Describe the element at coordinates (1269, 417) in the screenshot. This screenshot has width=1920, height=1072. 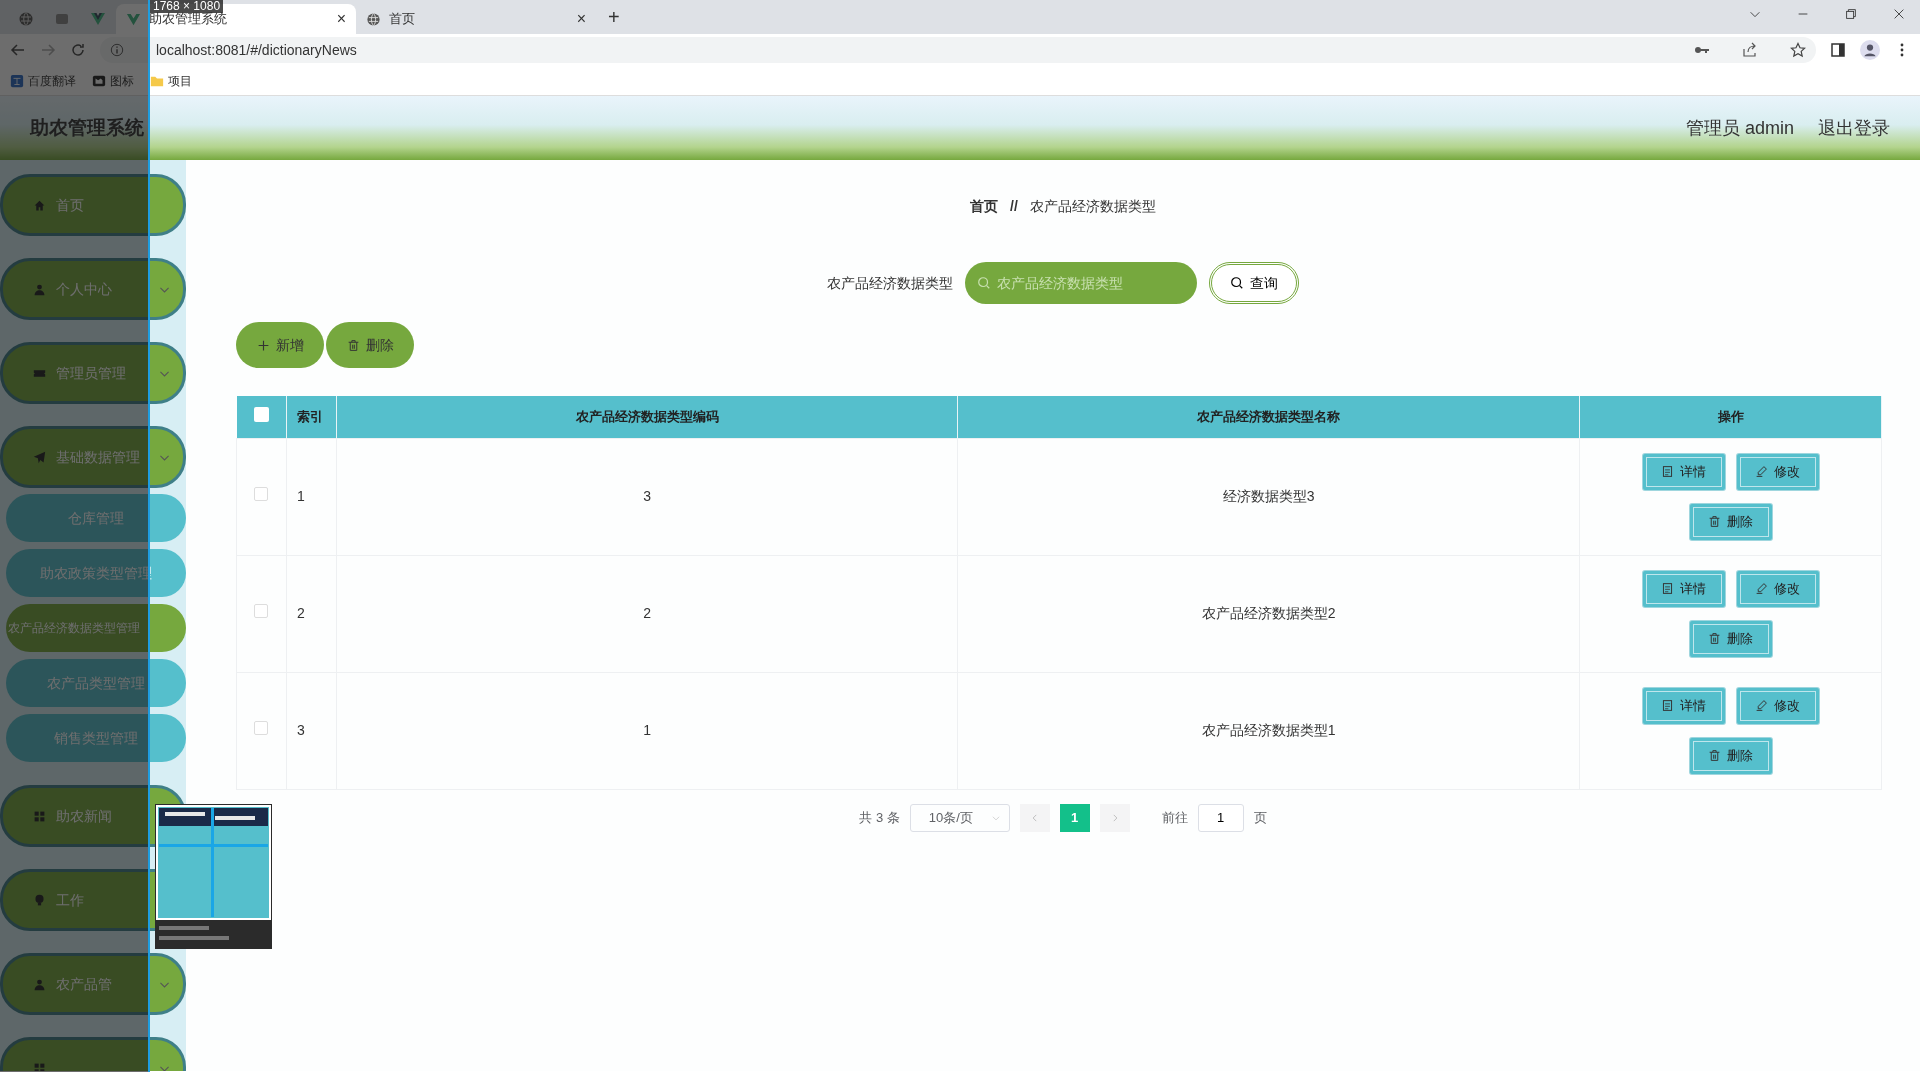
I see `column-header: 农产品经济数据类型名称` at that location.